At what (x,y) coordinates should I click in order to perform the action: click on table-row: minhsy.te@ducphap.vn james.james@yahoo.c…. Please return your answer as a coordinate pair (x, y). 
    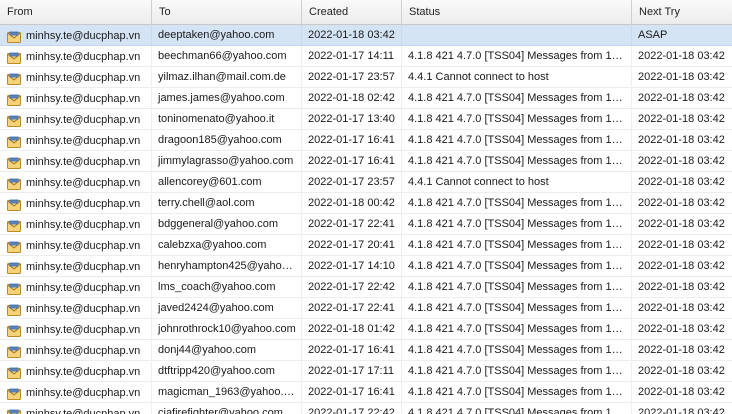
    Looking at the image, I should click on (366, 98).